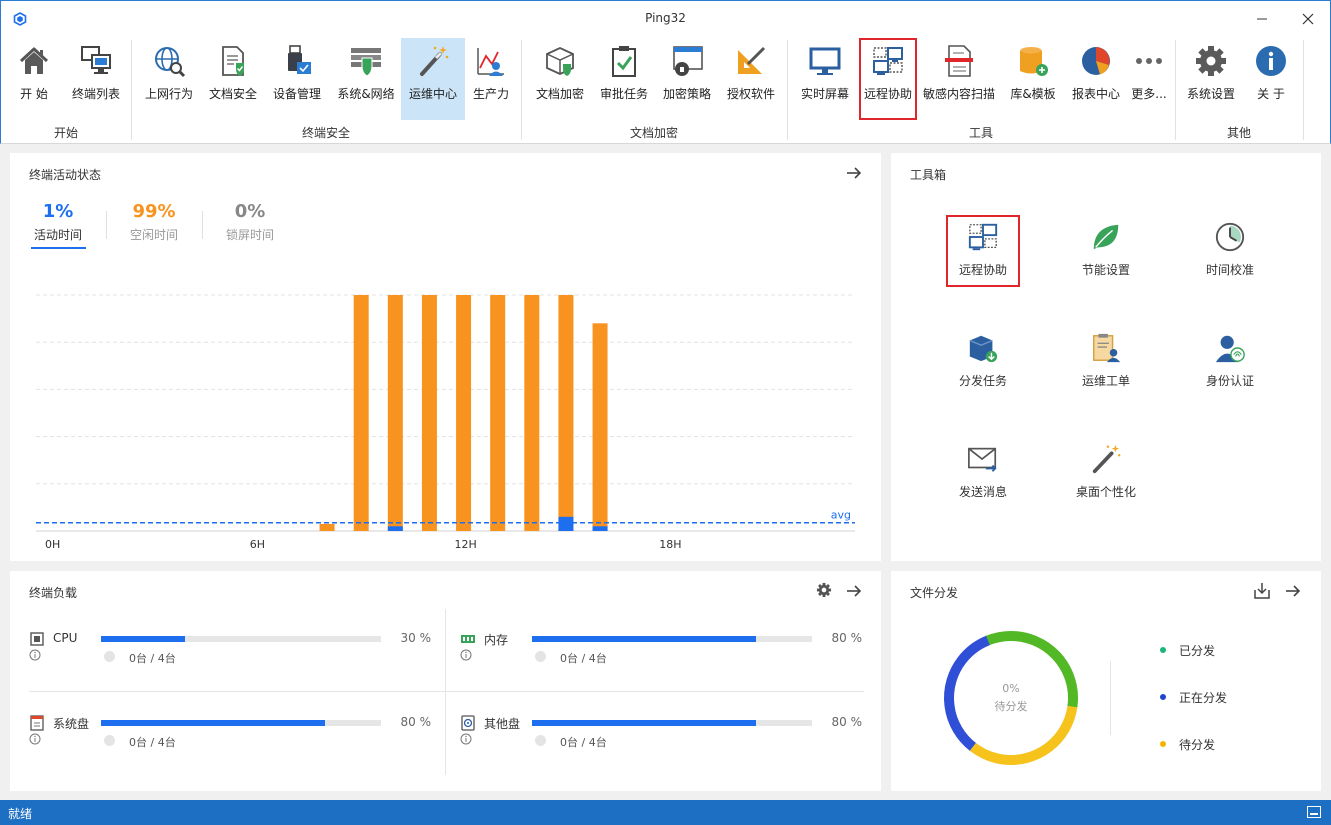 This screenshot has height=825, width=1331. What do you see at coordinates (65, 133) in the screenshot?
I see `group-label-start: 开始` at bounding box center [65, 133].